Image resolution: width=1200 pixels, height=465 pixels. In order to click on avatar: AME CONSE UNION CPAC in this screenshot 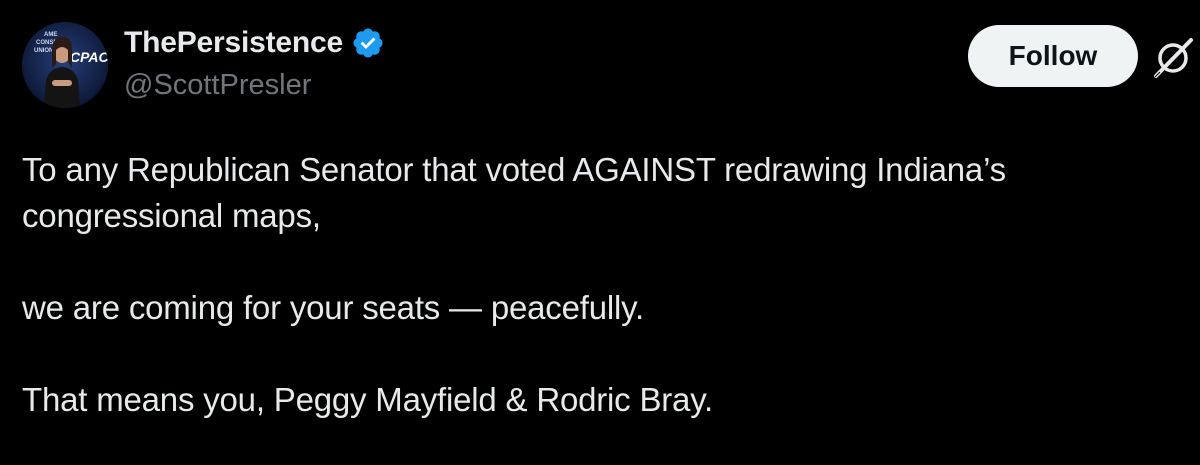, I will do `click(65, 65)`.